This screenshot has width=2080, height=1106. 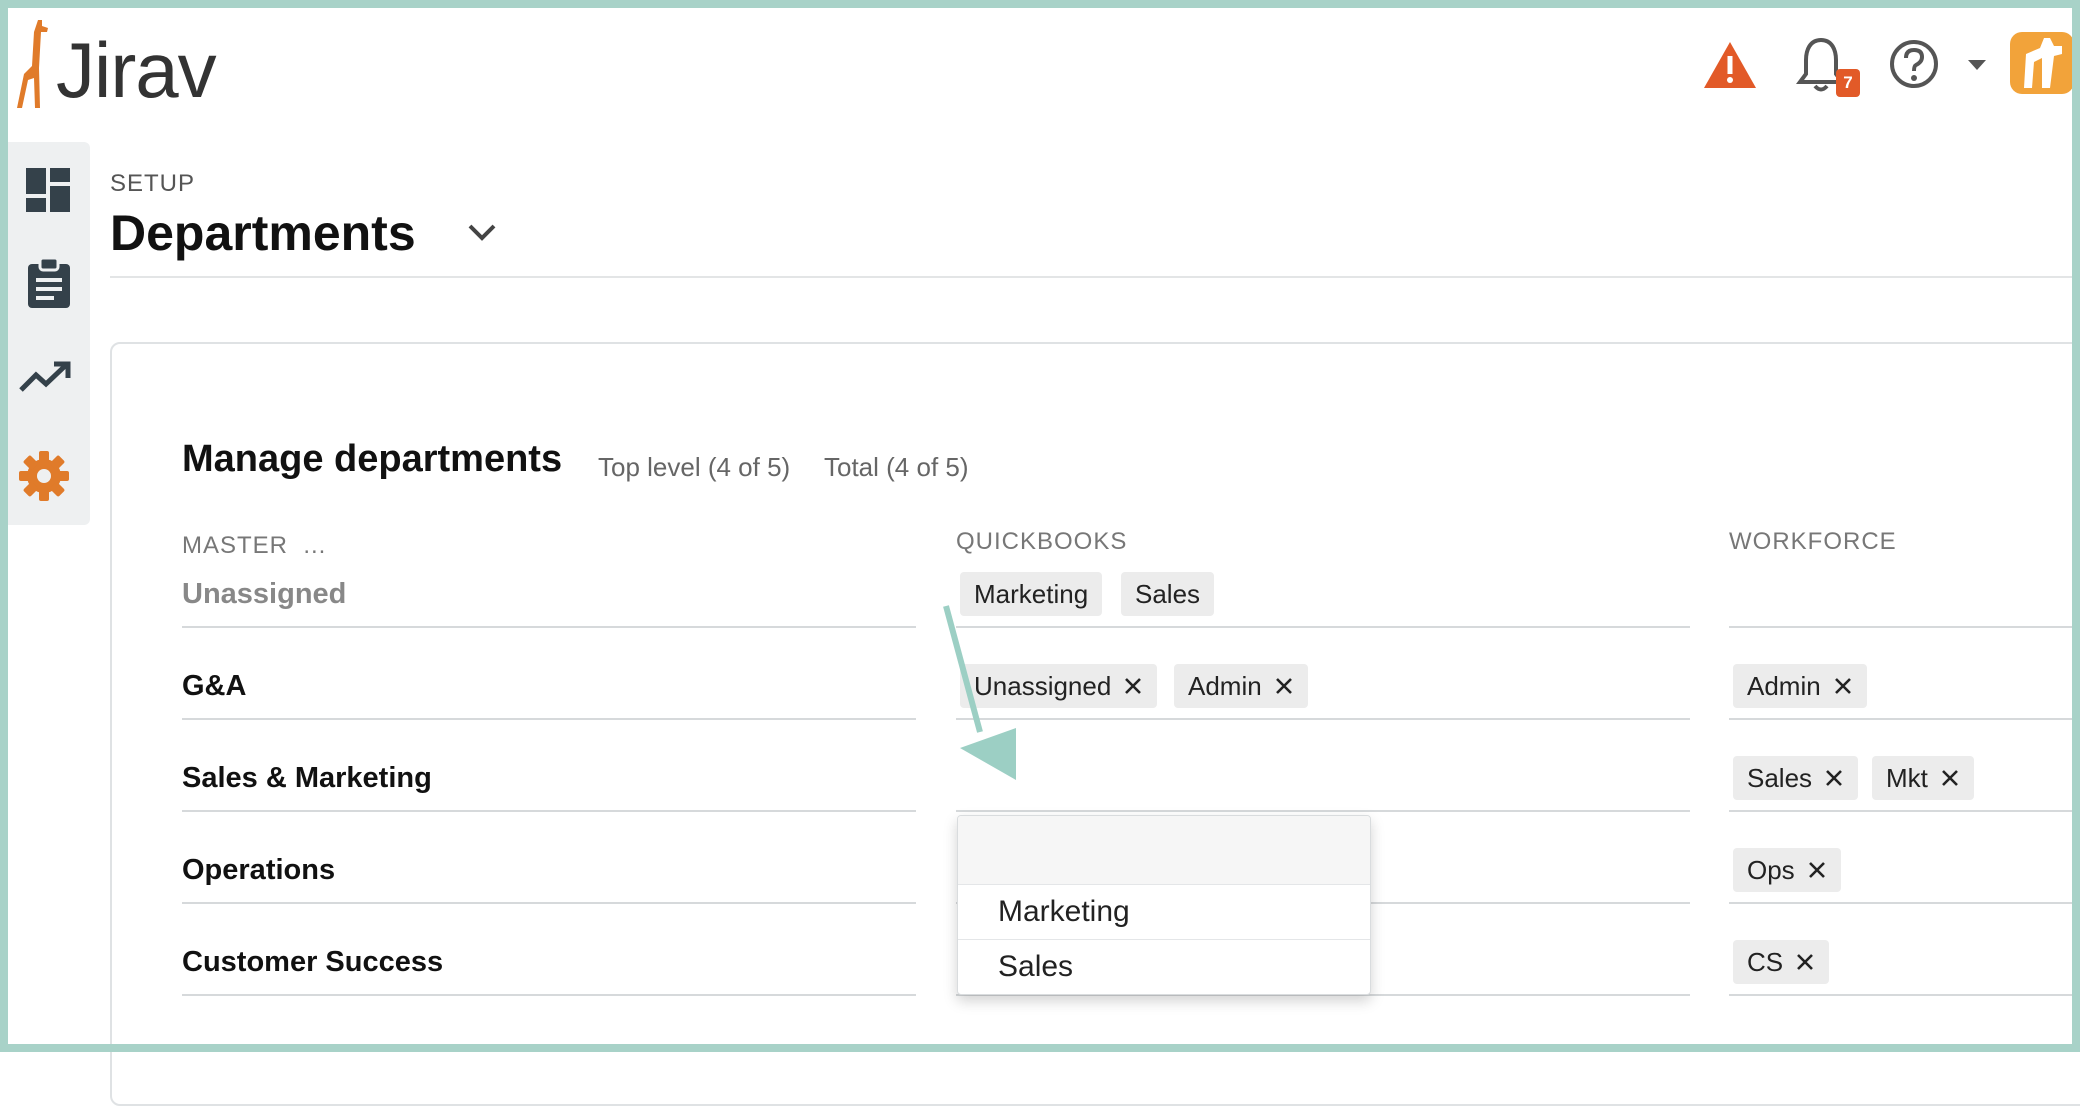 What do you see at coordinates (979, 692) in the screenshot?
I see `annotation-arrow` at bounding box center [979, 692].